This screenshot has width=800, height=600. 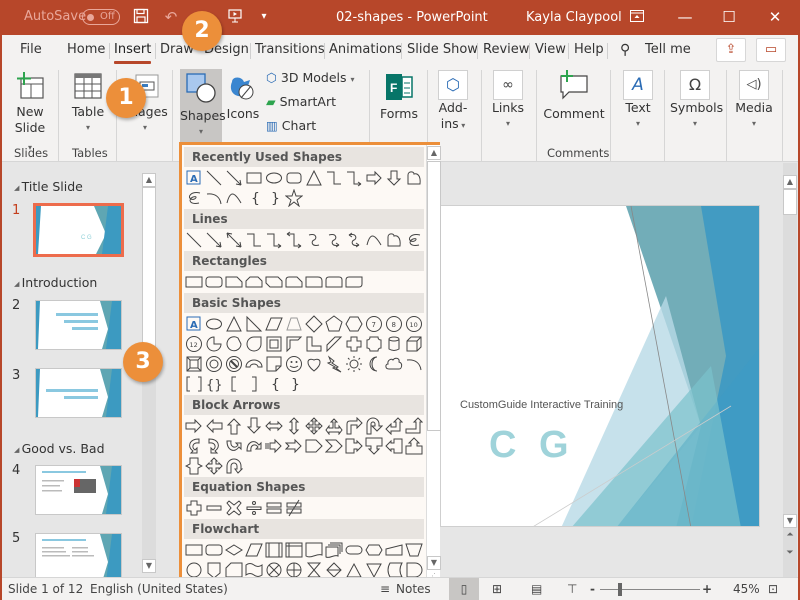 I want to click on down-arrow-callout-shape-icon, so click(x=374, y=446).